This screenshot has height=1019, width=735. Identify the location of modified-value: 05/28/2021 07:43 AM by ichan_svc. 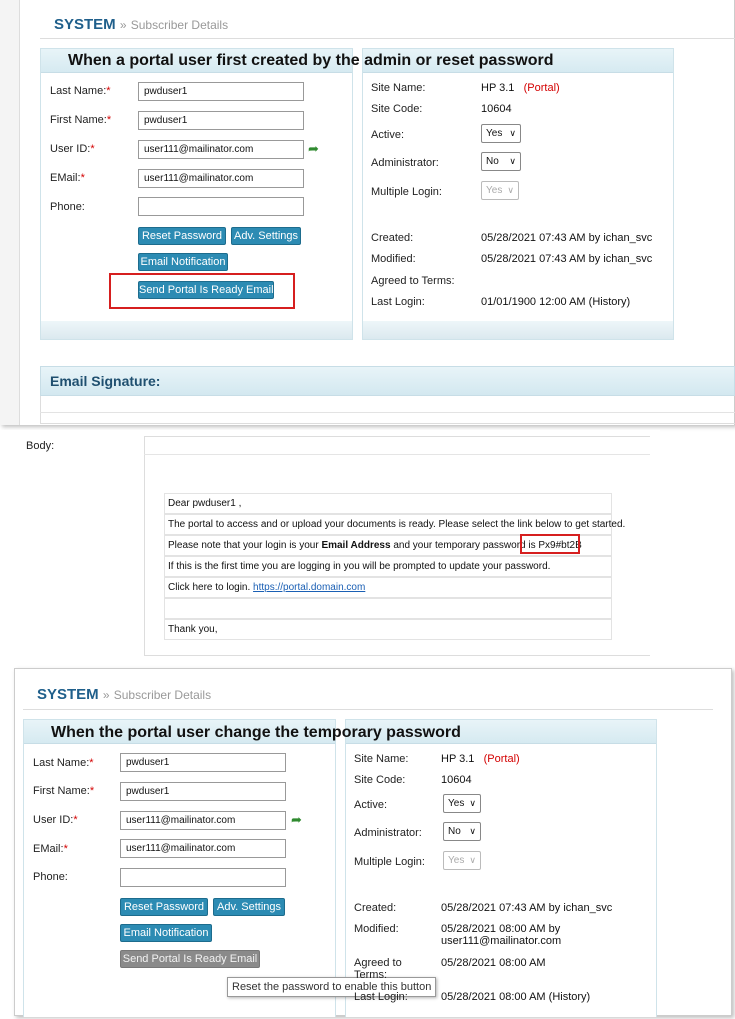
(567, 259).